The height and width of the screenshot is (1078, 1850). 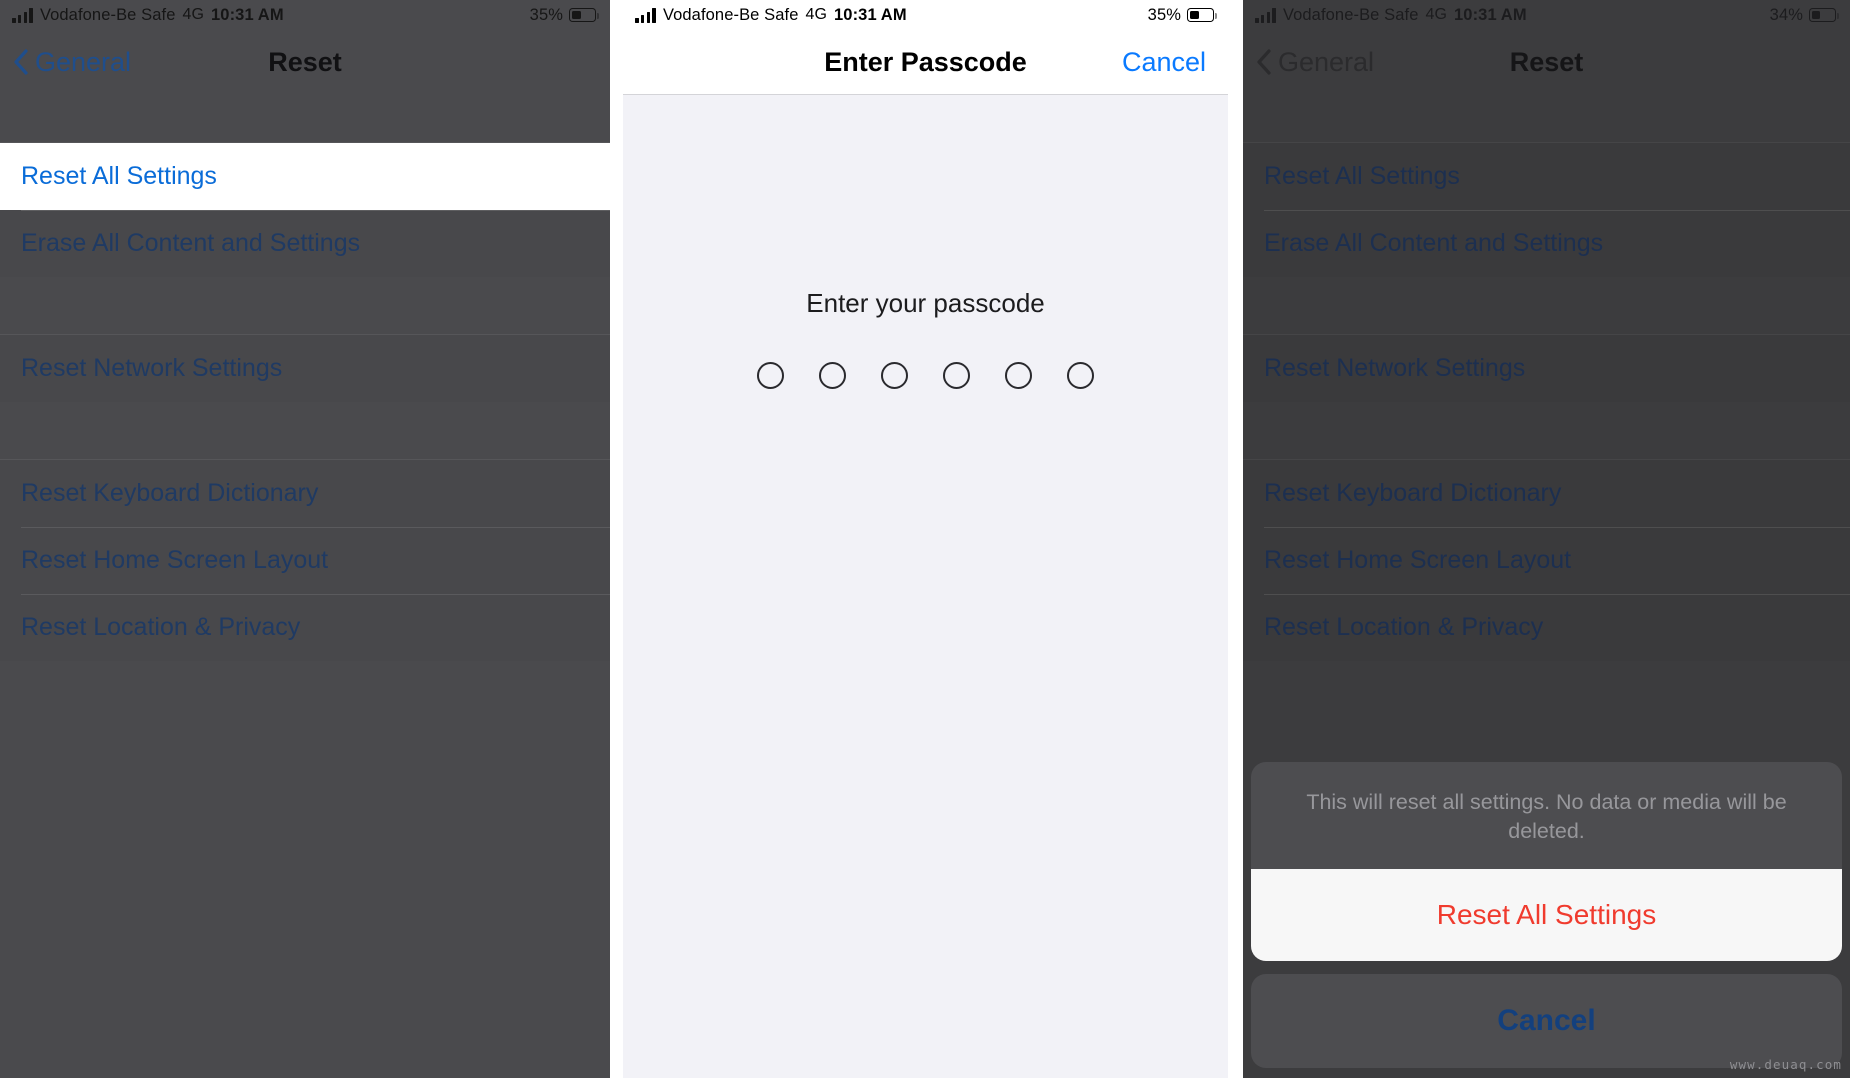 I want to click on navigation-bar: Enter Passcode Cancel, so click(x=925, y=62).